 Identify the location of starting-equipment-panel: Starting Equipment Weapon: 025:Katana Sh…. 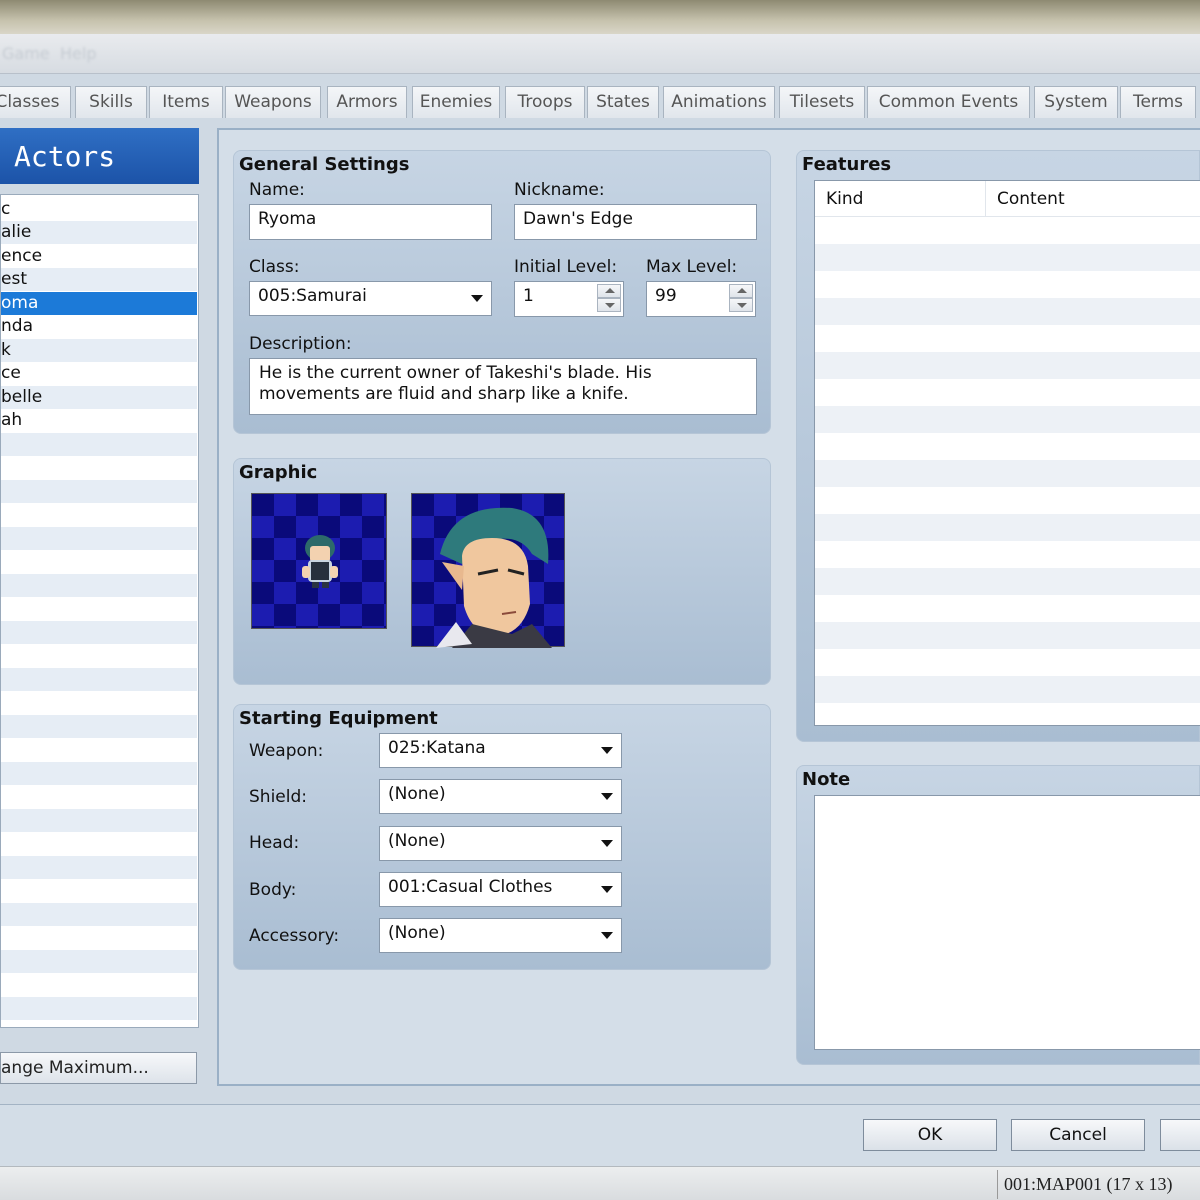
(502, 837).